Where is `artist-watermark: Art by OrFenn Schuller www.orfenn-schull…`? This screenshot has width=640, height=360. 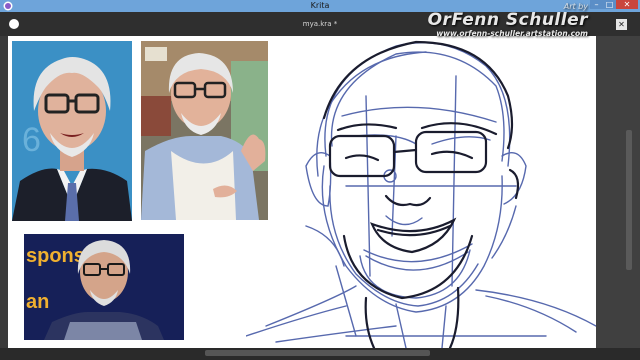 artist-watermark: Art by OrFenn Schuller www.orfenn-schull… is located at coordinates (508, 20).